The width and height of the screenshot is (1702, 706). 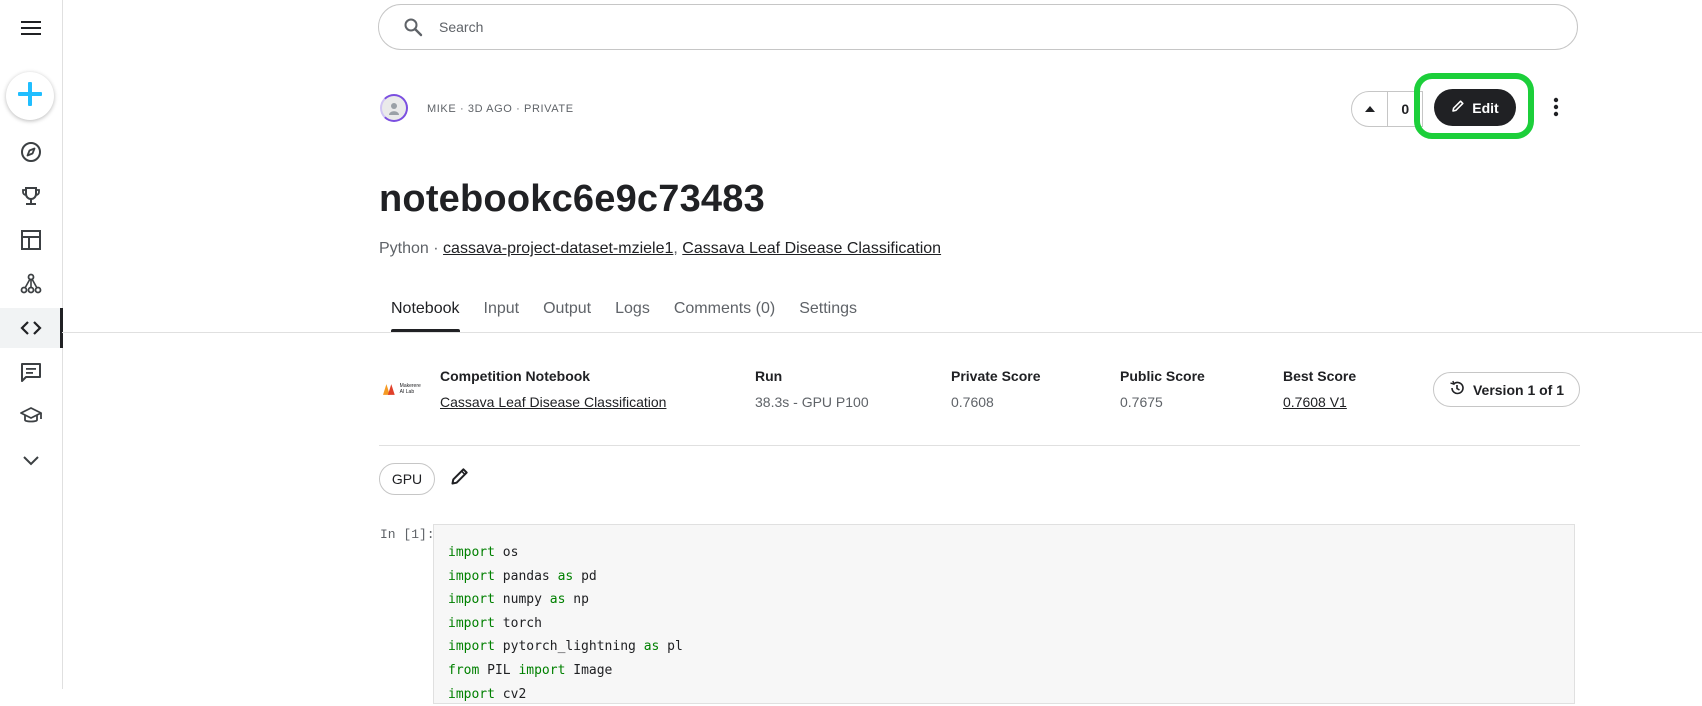 I want to click on code-text: Image, so click(x=589, y=670).